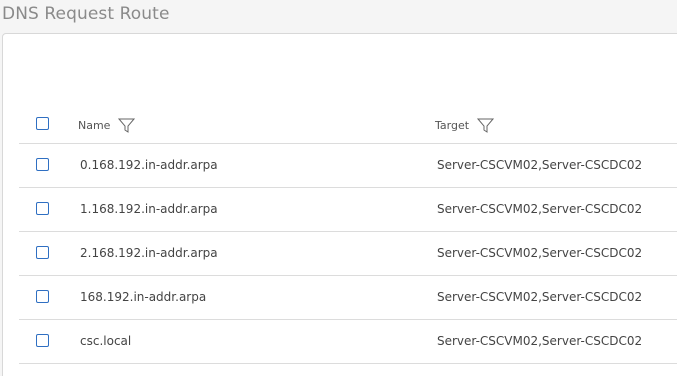 The width and height of the screenshot is (677, 376). I want to click on select-all-checkbox, so click(42, 123).